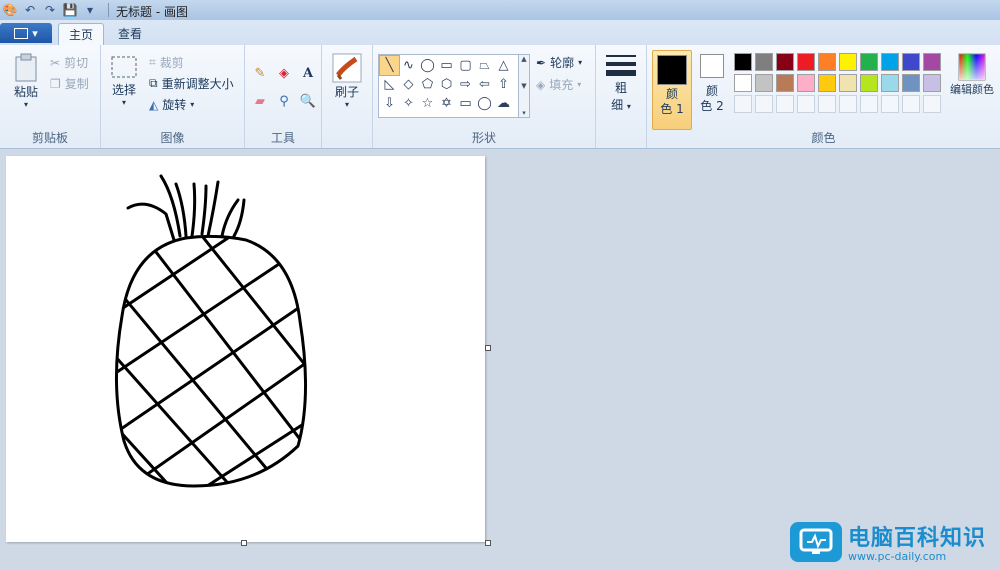  What do you see at coordinates (26, 33) in the screenshot?
I see `file-menu-button: ▾` at bounding box center [26, 33].